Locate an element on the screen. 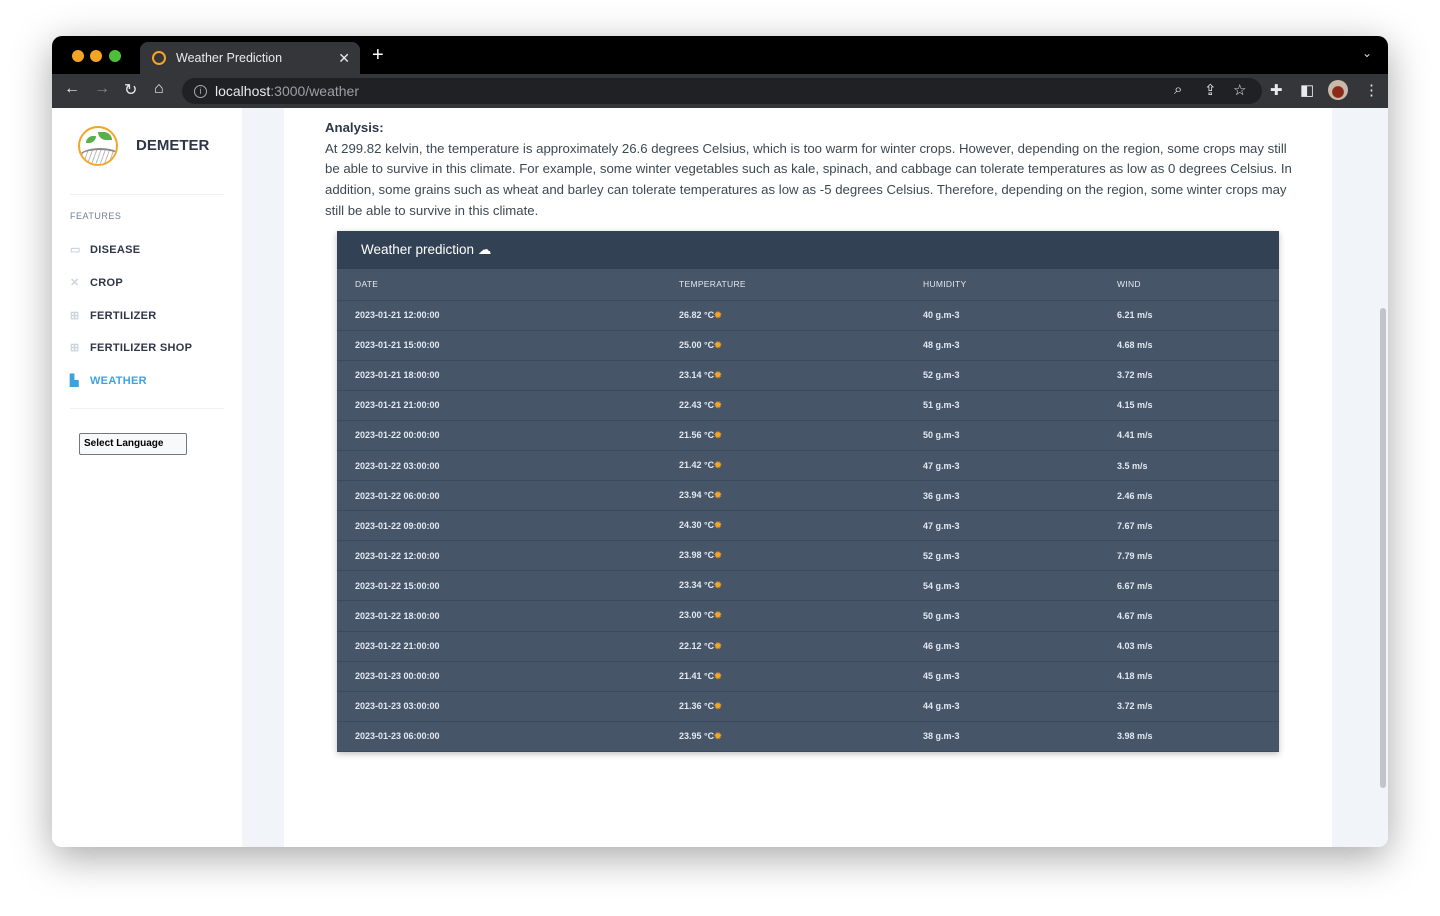 The width and height of the screenshot is (1440, 916). cell-value: 2.46 m/s is located at coordinates (1135, 495).